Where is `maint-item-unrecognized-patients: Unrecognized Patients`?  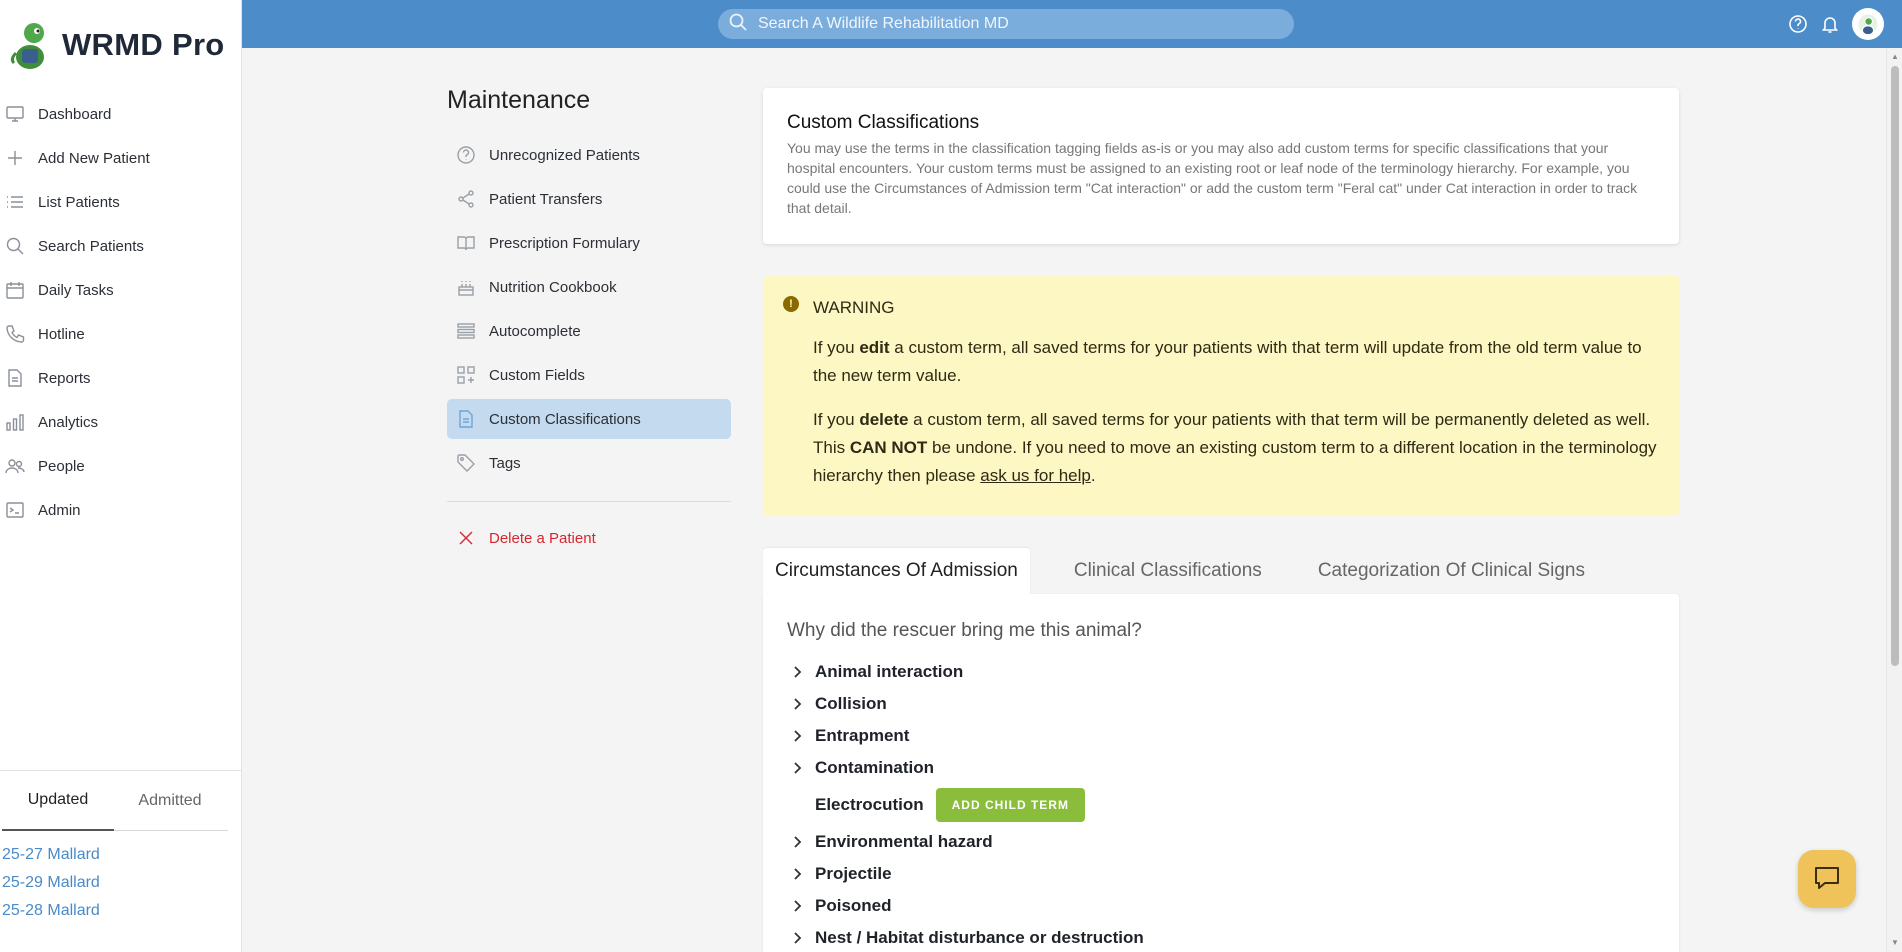
maint-item-unrecognized-patients: Unrecognized Patients is located at coordinates (589, 155).